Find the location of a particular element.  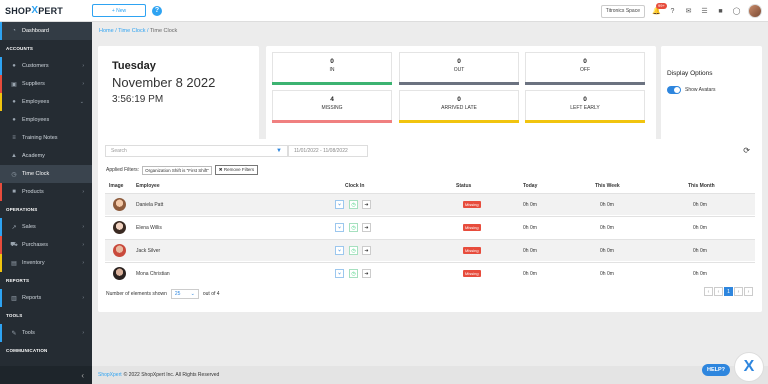

stat-label: MISSING is located at coordinates (332, 108).